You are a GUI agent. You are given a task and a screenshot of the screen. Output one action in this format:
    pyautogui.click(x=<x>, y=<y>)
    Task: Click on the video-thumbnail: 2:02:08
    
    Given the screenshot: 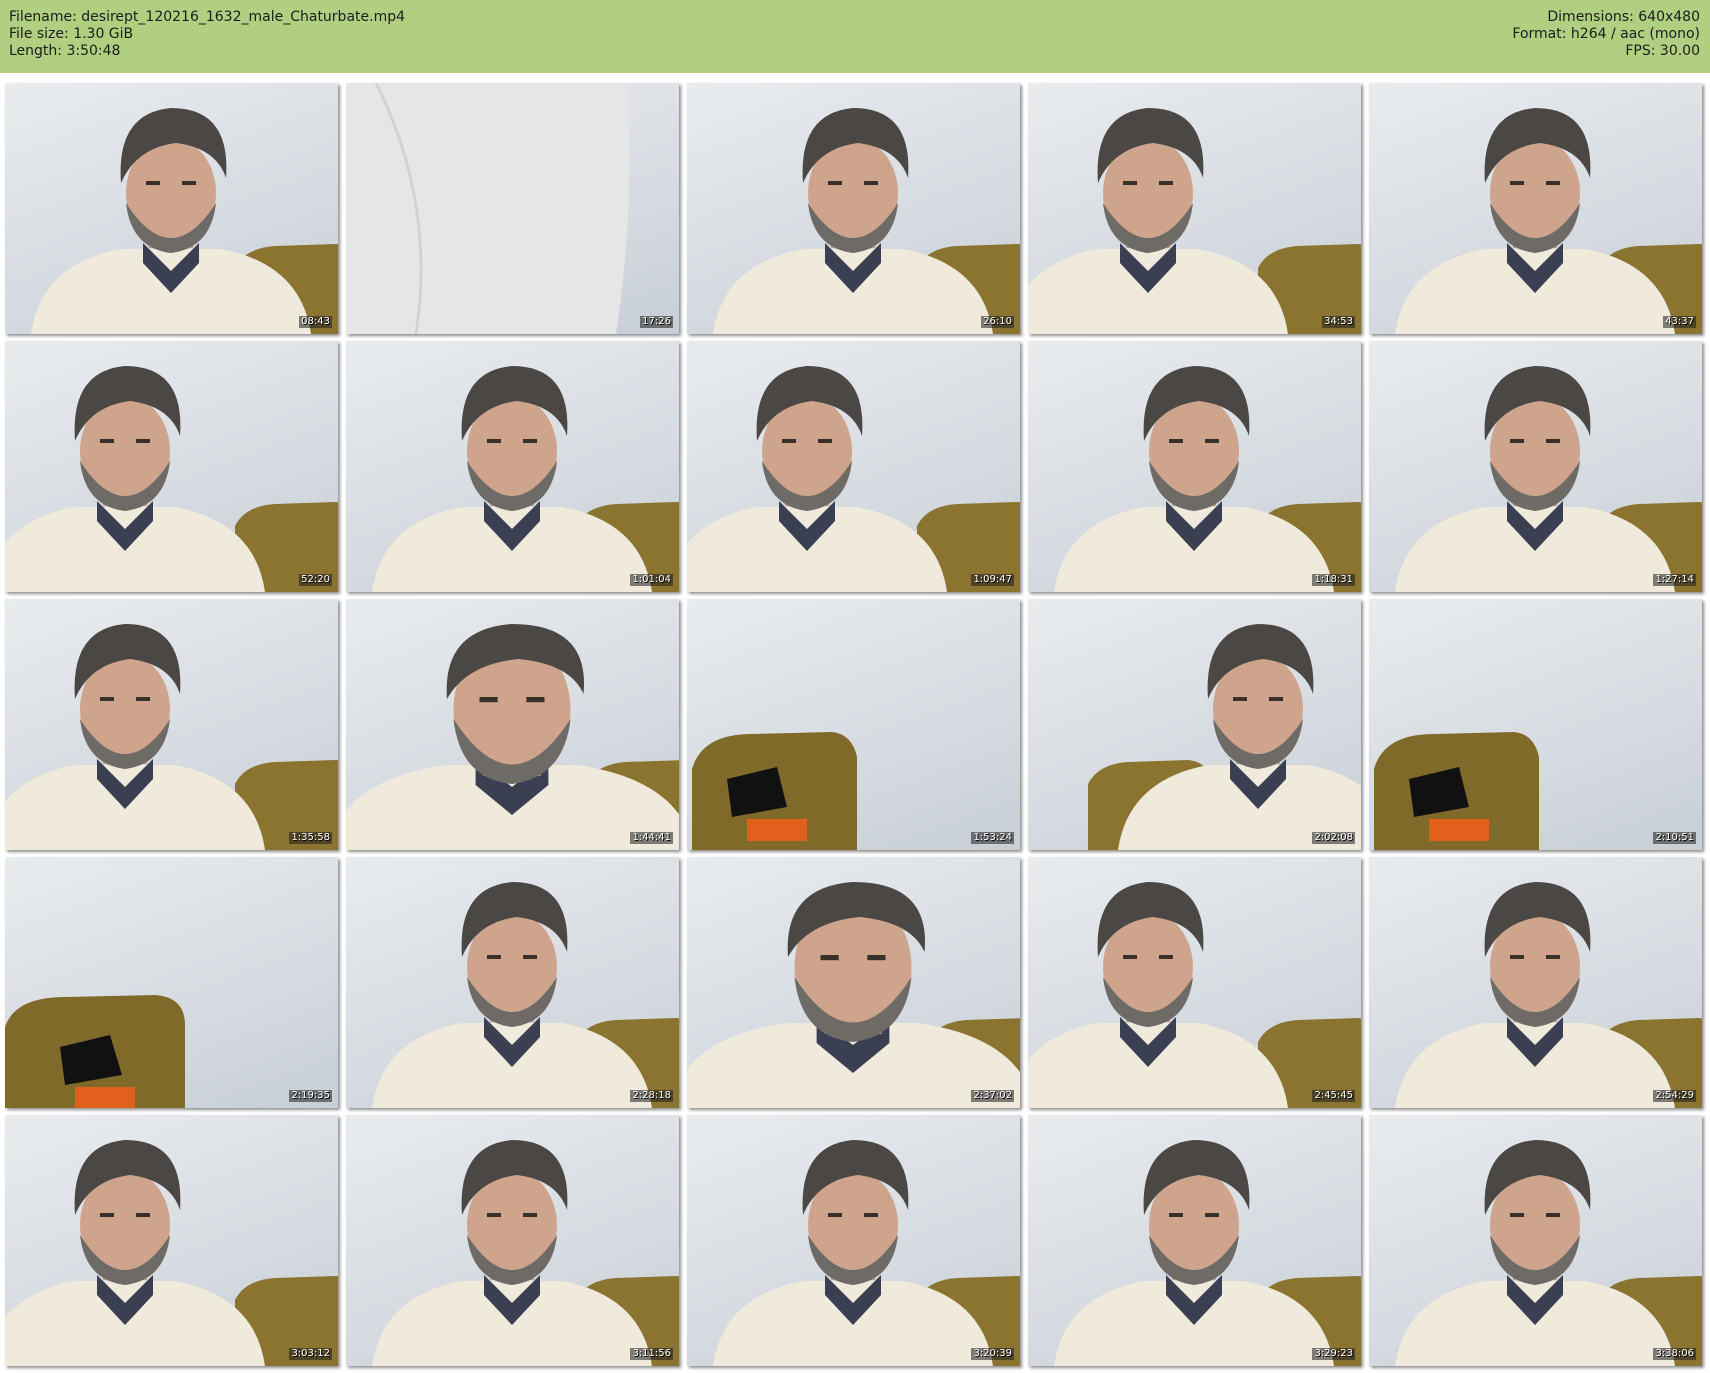 What is the action you would take?
    pyautogui.click(x=1194, y=724)
    